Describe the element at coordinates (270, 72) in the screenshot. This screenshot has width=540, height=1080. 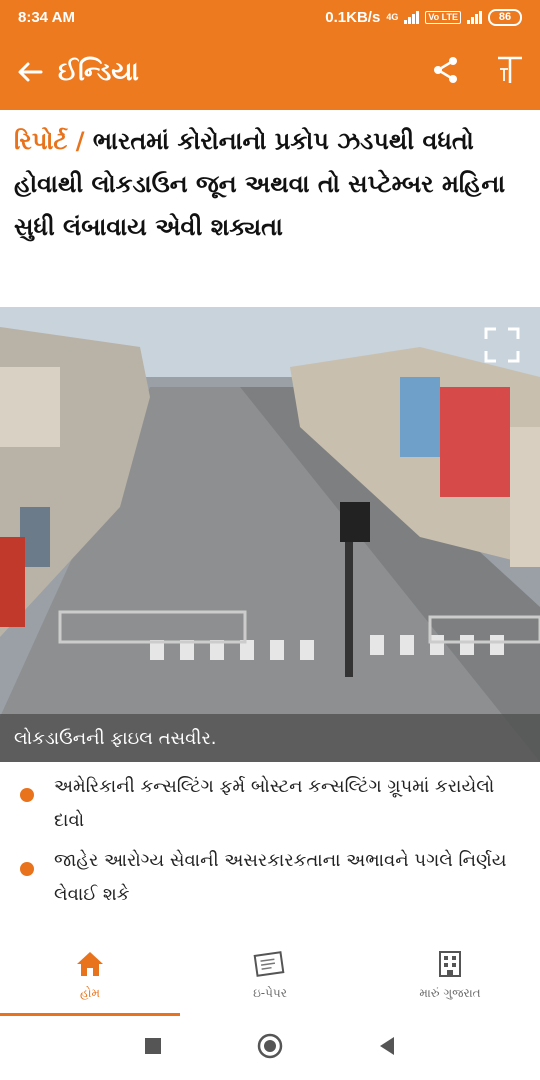
I see `app-bar: ઈન્ડિયા` at that location.